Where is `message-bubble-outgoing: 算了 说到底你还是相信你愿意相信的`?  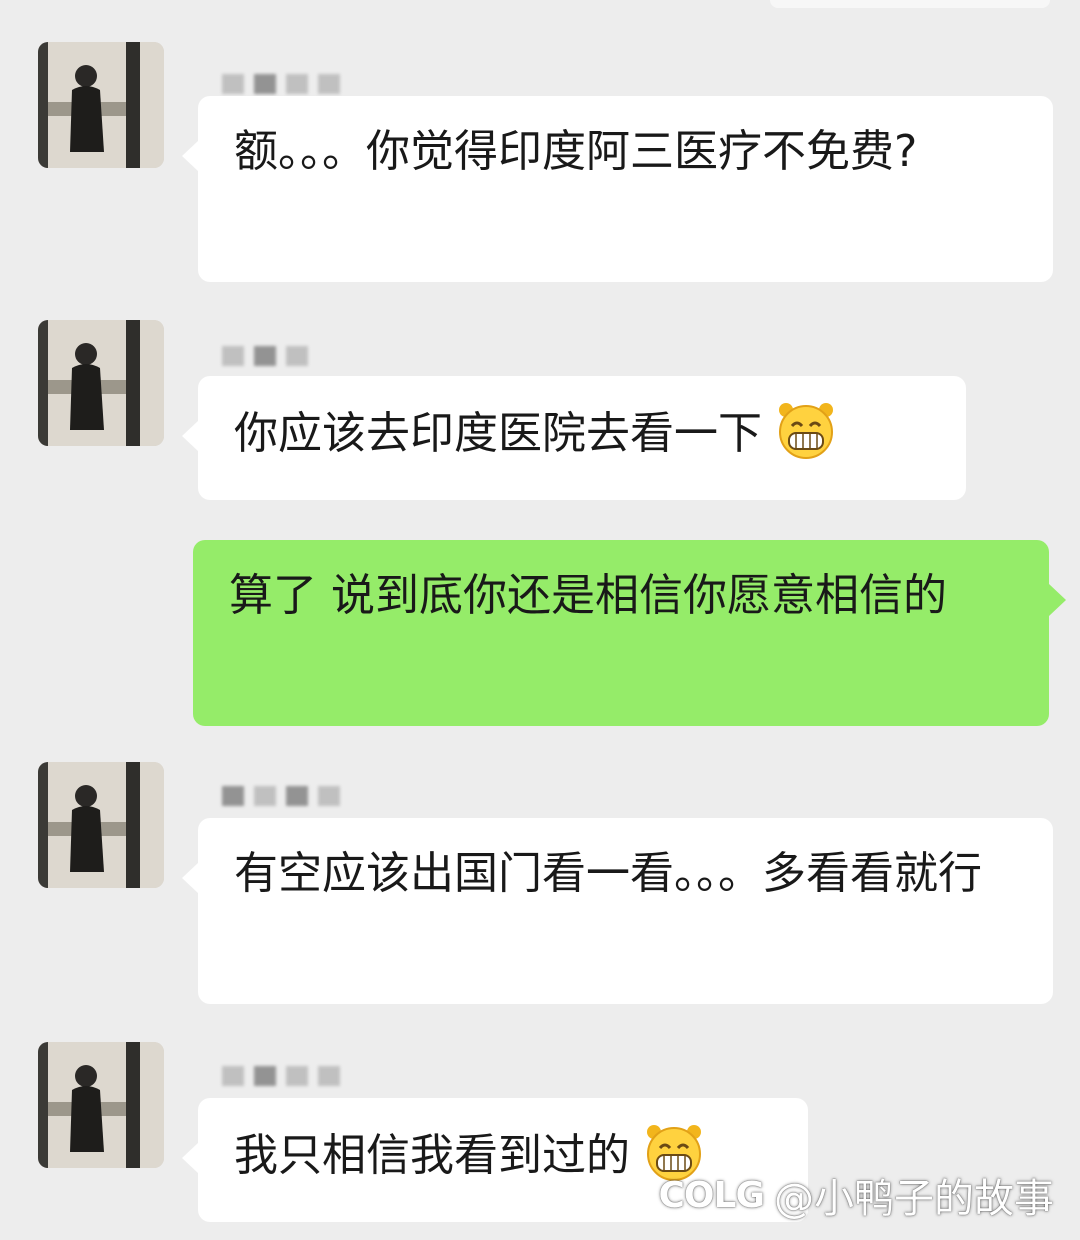
message-bubble-outgoing: 算了 说到底你还是相信你愿意相信的 is located at coordinates (629, 633).